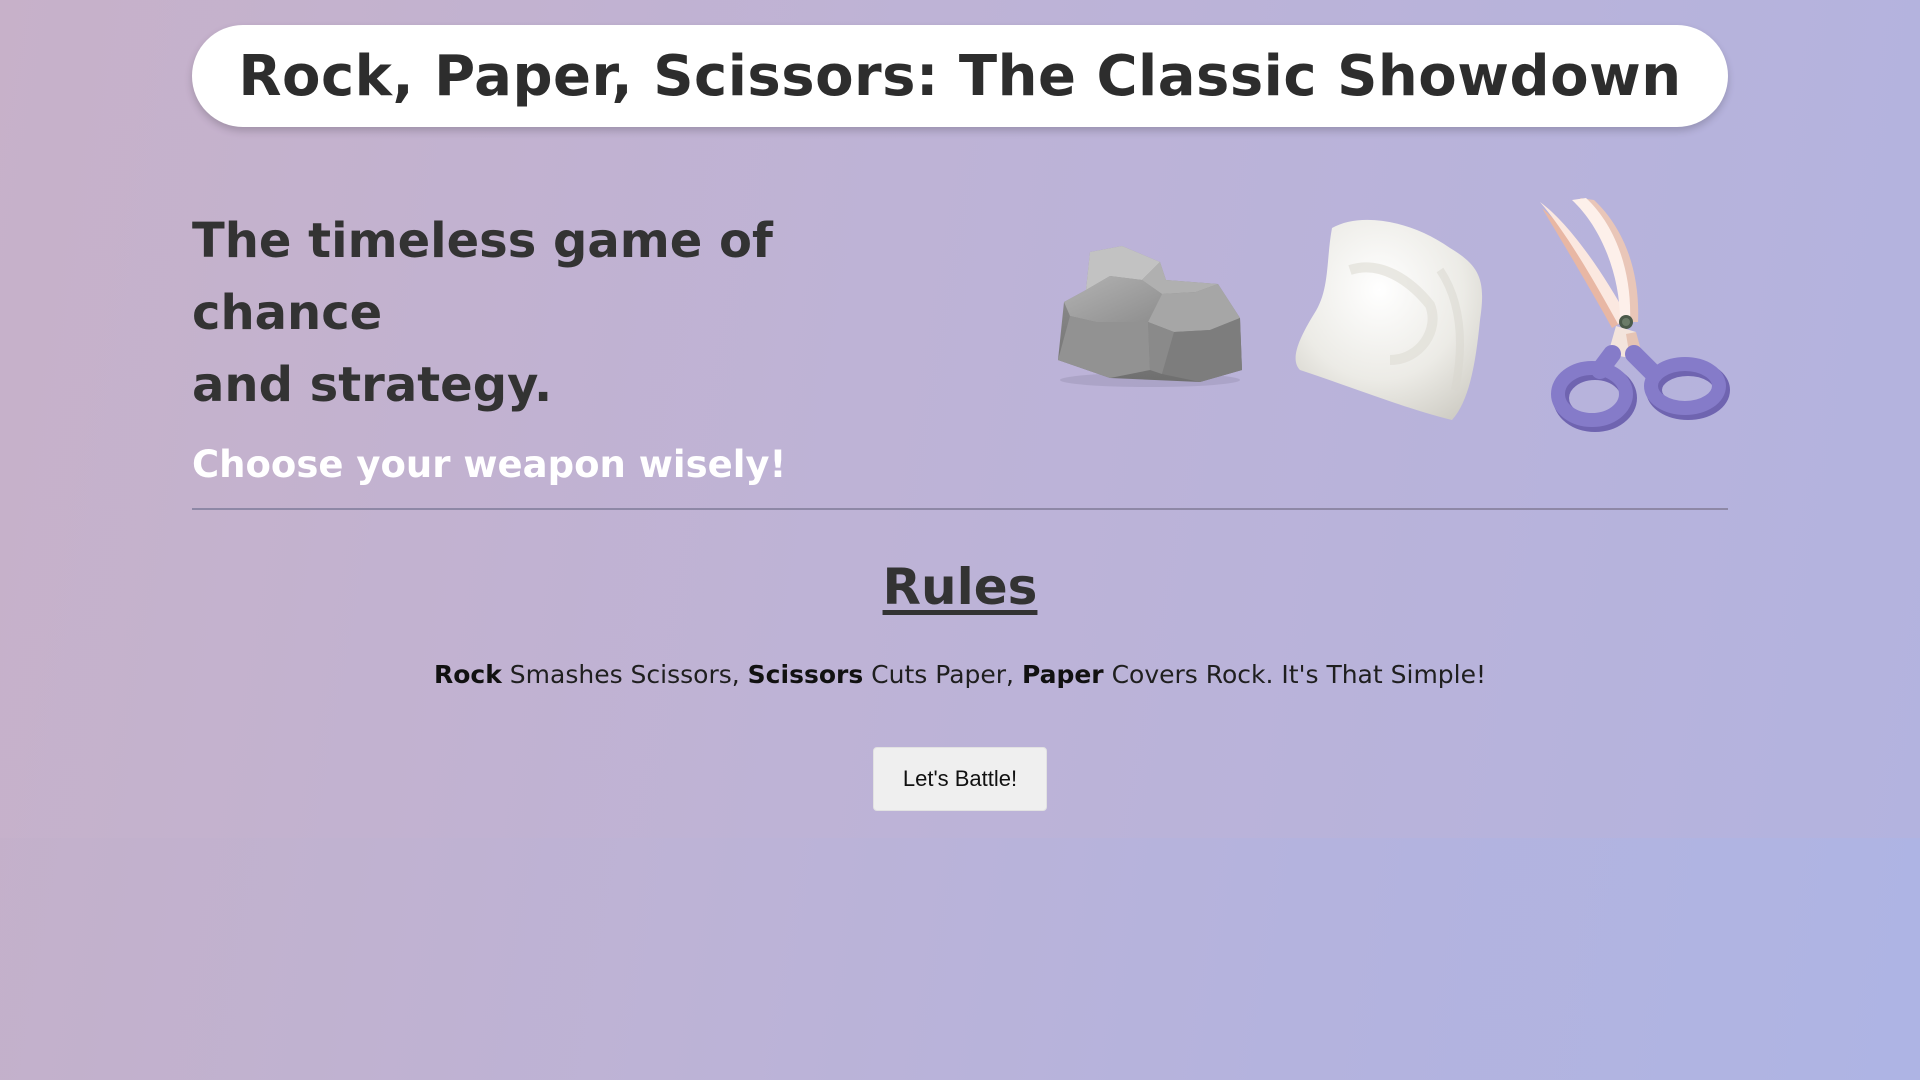 This screenshot has width=1920, height=1080. Describe the element at coordinates (960, 509) in the screenshot. I see `section-divider` at that location.